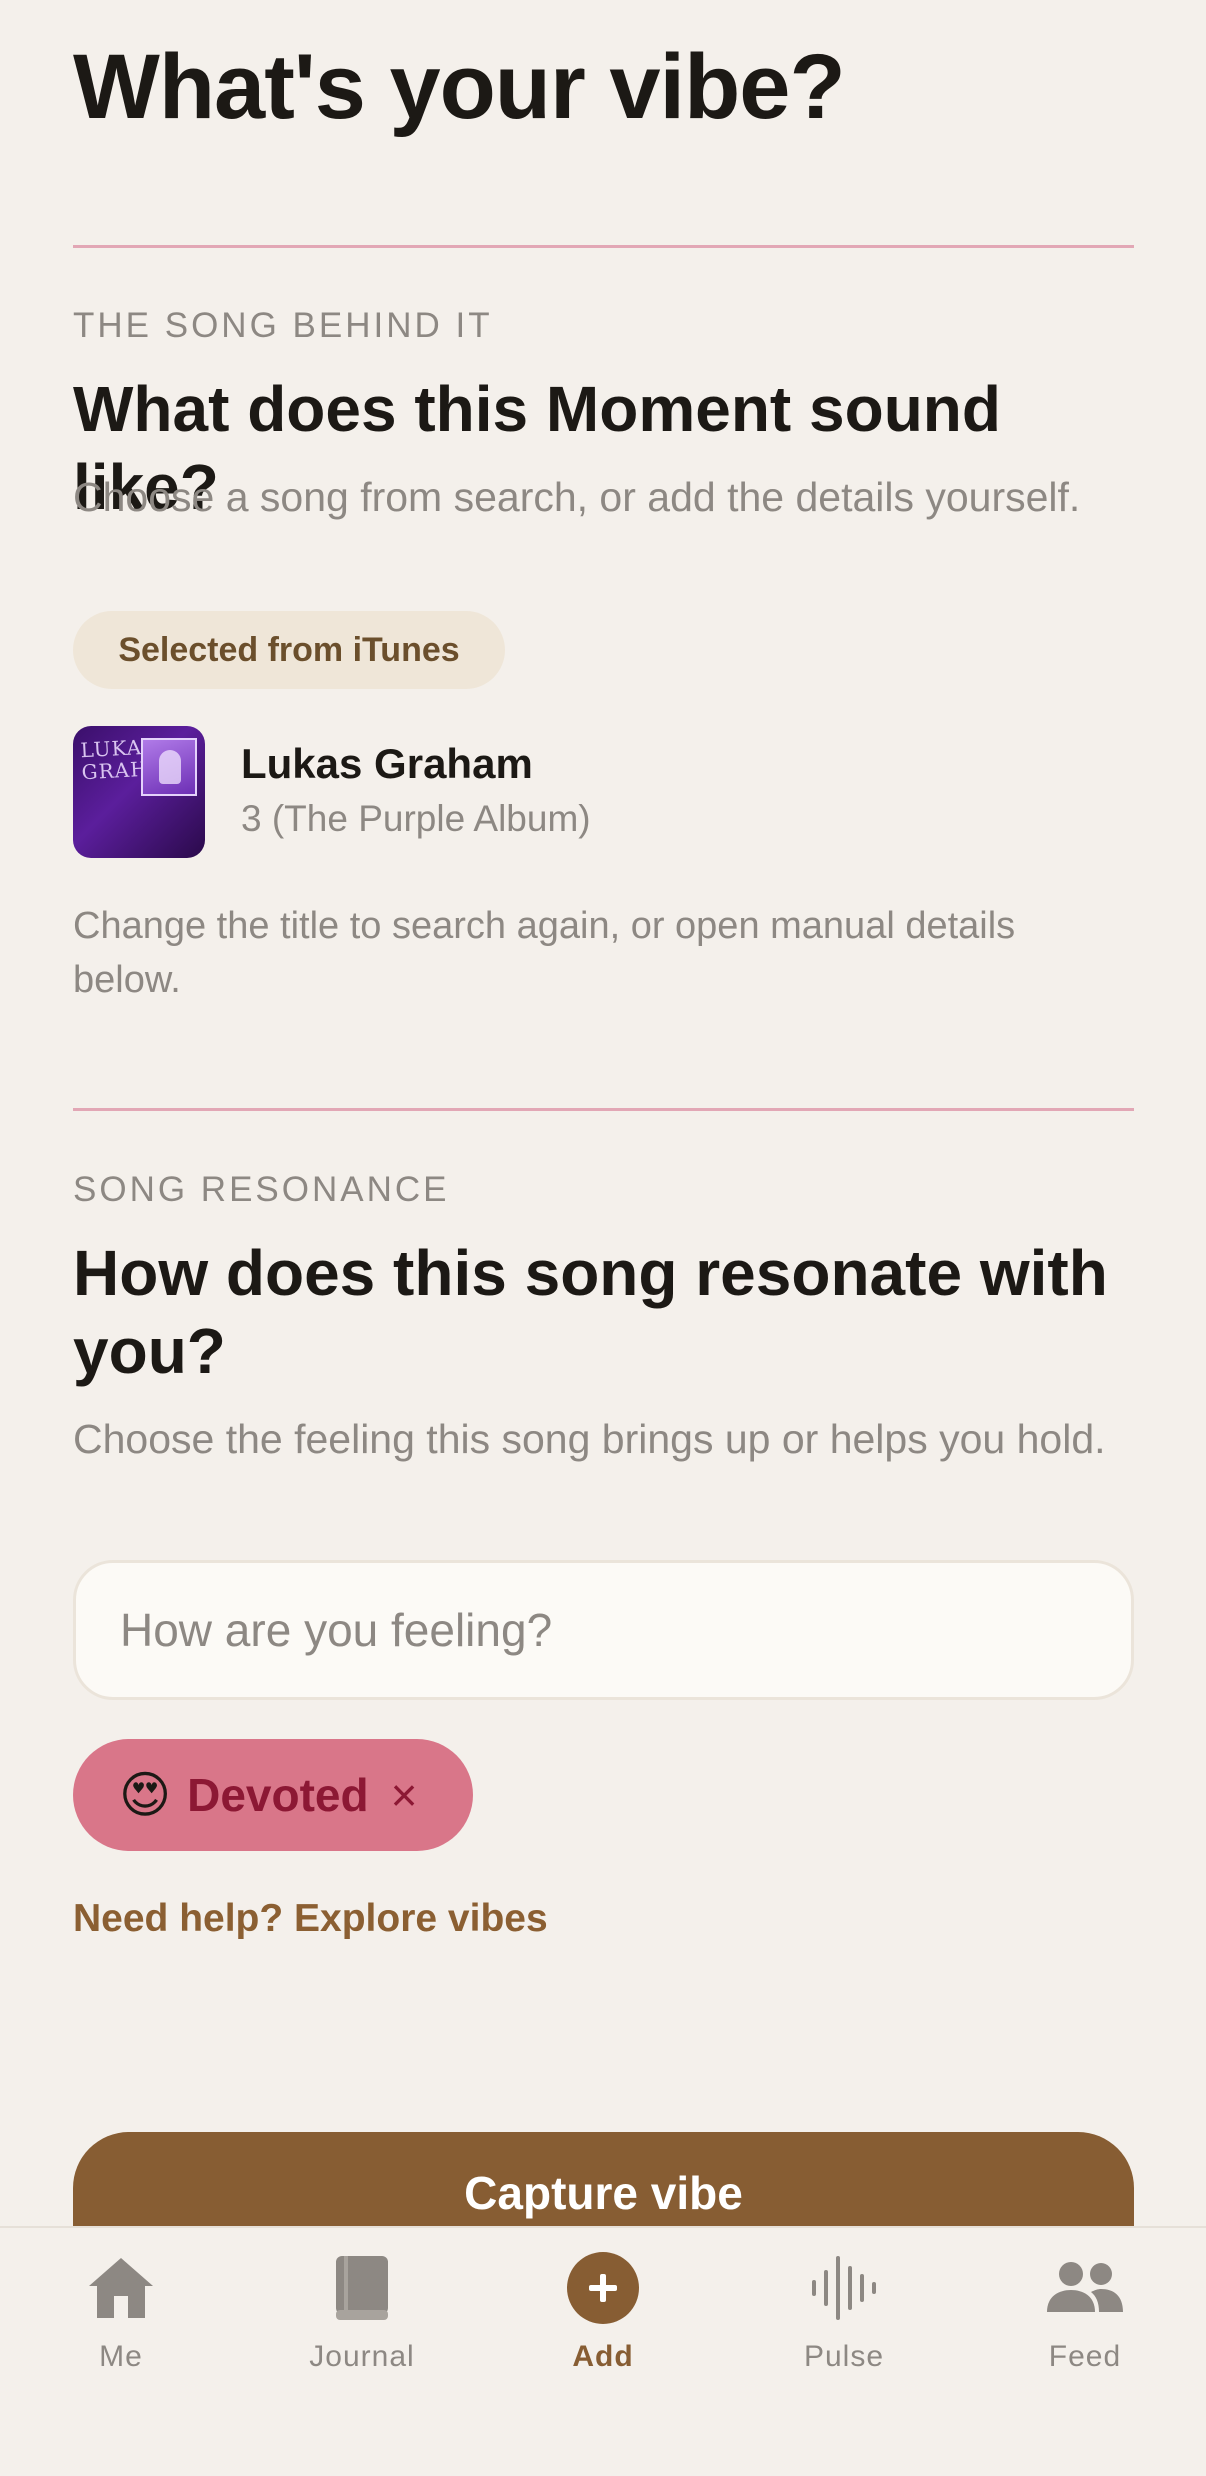 The width and height of the screenshot is (1206, 2476). I want to click on explore-vibes-link: Need help? Explore vibes, so click(310, 1919).